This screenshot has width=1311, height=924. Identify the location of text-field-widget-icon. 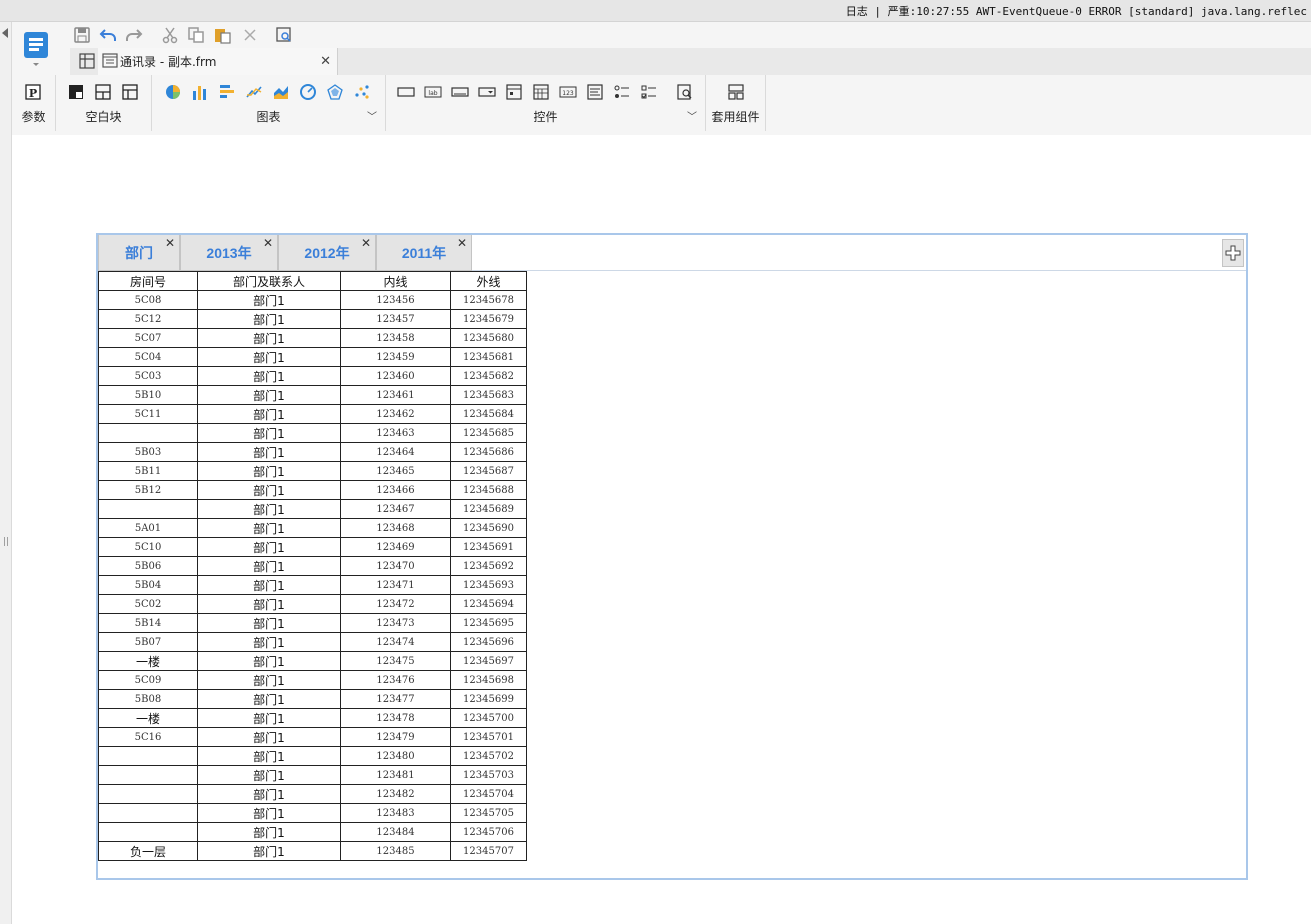
(460, 92).